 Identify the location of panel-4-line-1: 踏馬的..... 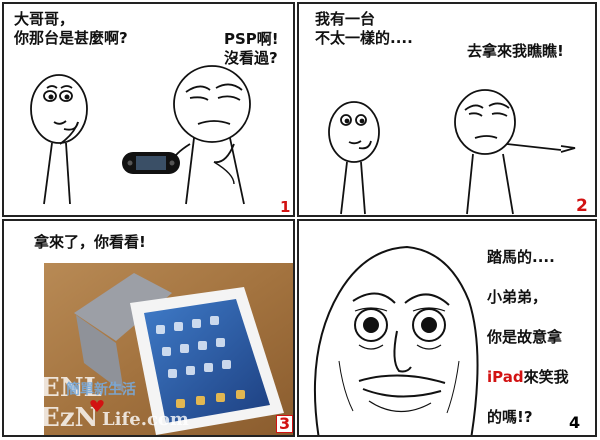
(521, 257).